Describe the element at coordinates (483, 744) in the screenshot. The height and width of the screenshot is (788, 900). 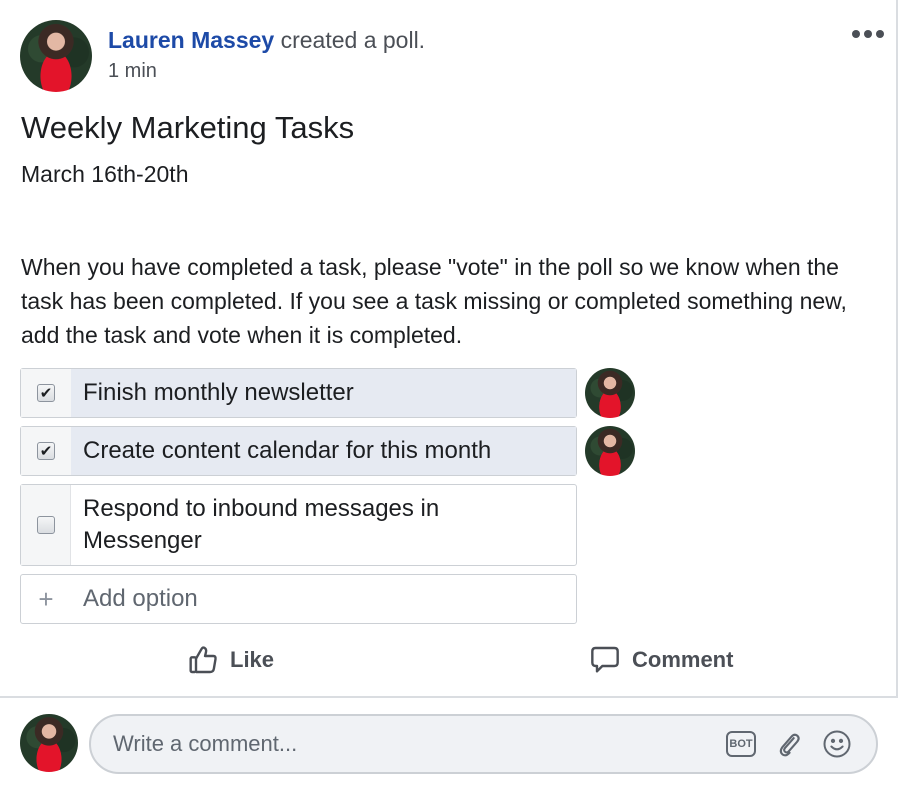
I see `comment-input: Write a comment... BOT` at that location.